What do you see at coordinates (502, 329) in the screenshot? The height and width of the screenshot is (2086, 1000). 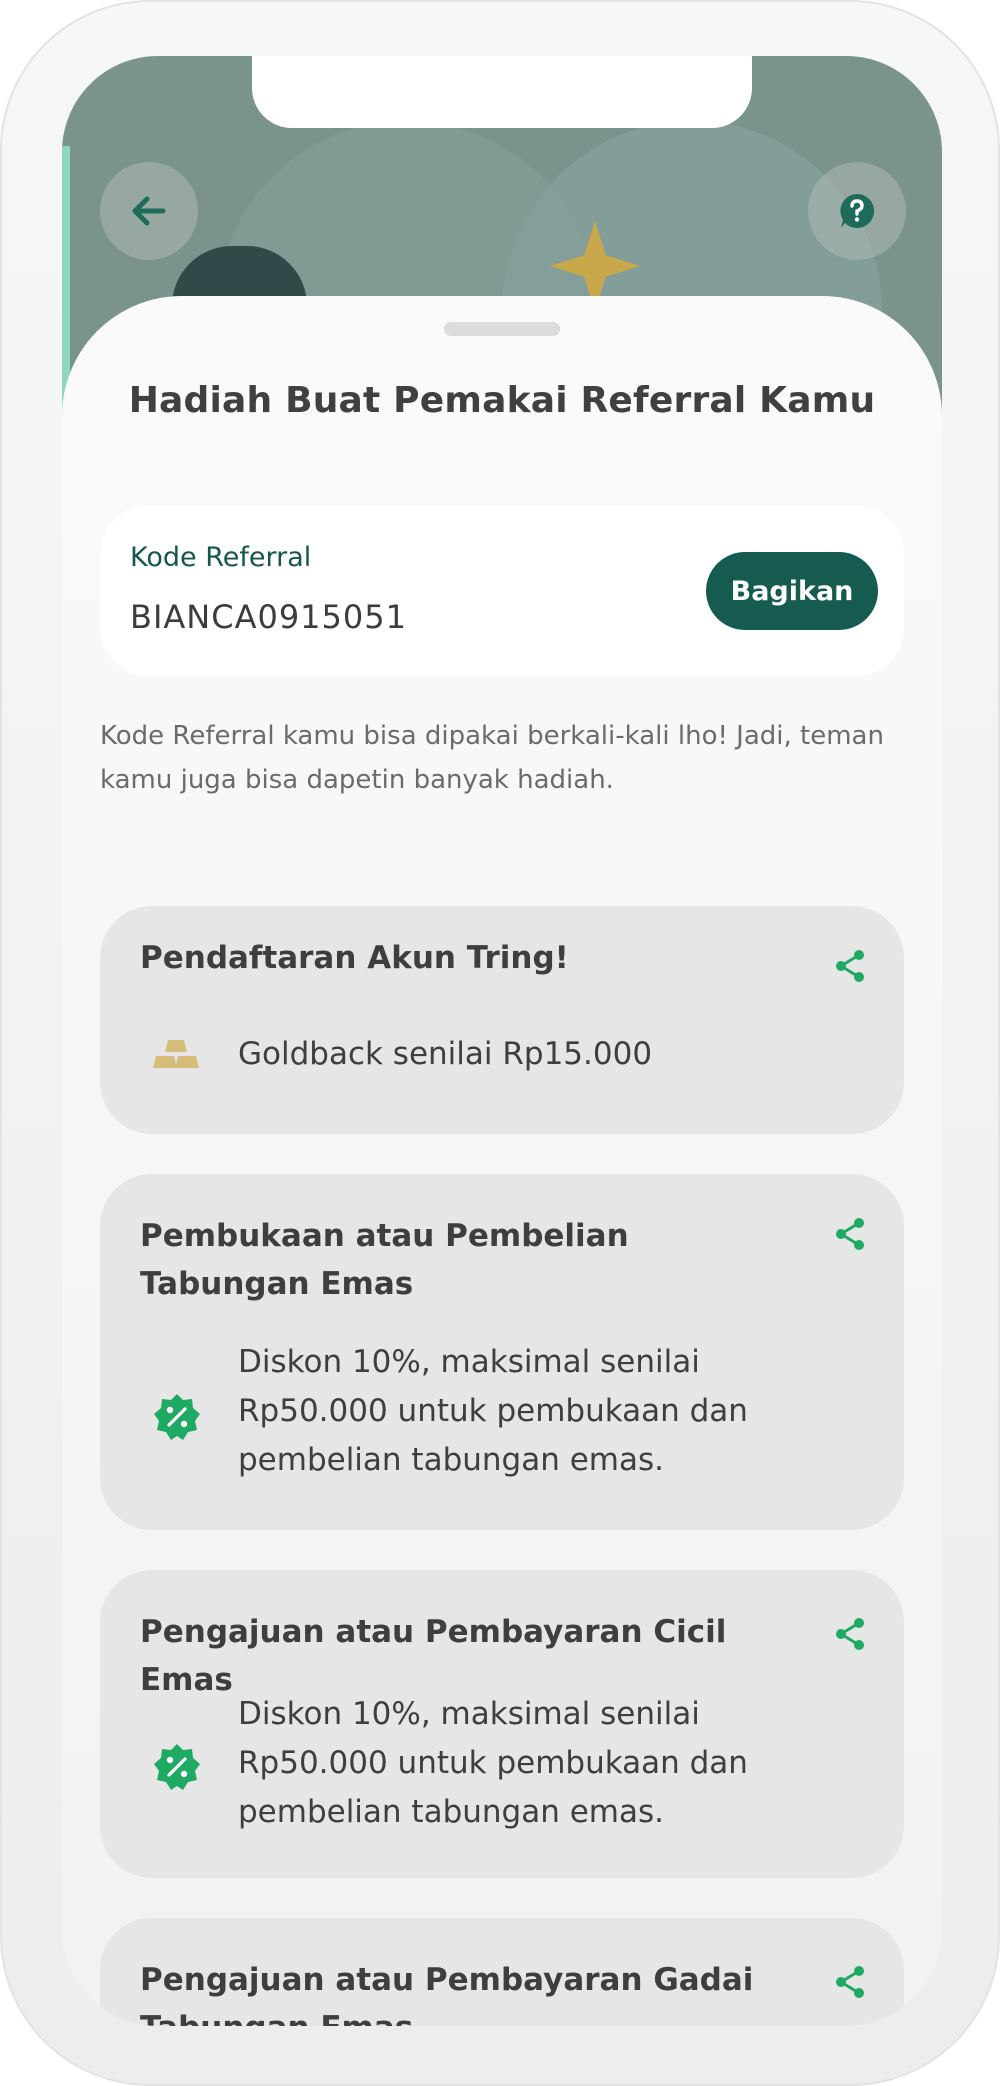 I see `sheet-drag-handle` at bounding box center [502, 329].